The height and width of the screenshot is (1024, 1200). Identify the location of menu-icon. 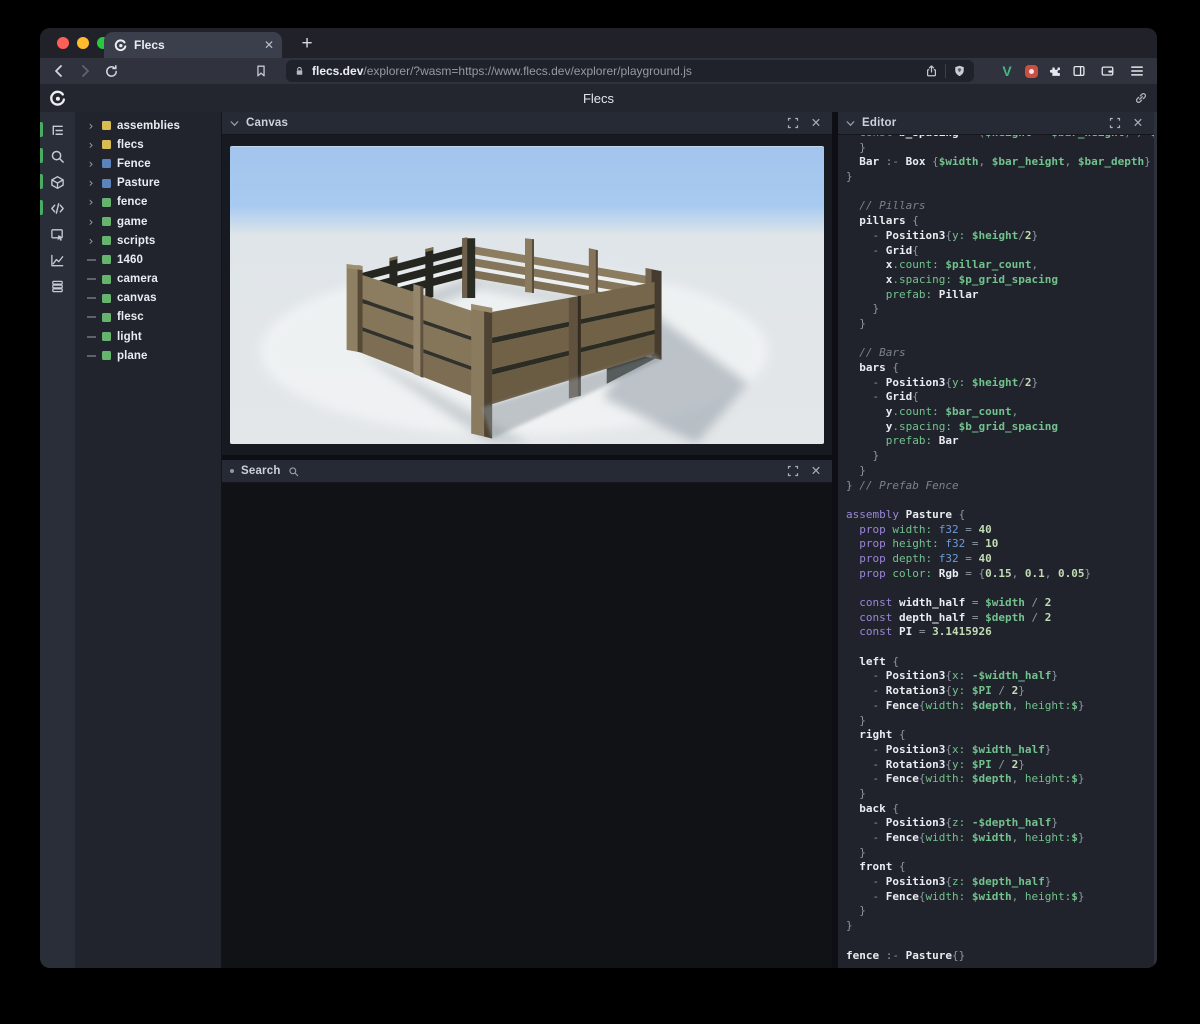
(1137, 71).